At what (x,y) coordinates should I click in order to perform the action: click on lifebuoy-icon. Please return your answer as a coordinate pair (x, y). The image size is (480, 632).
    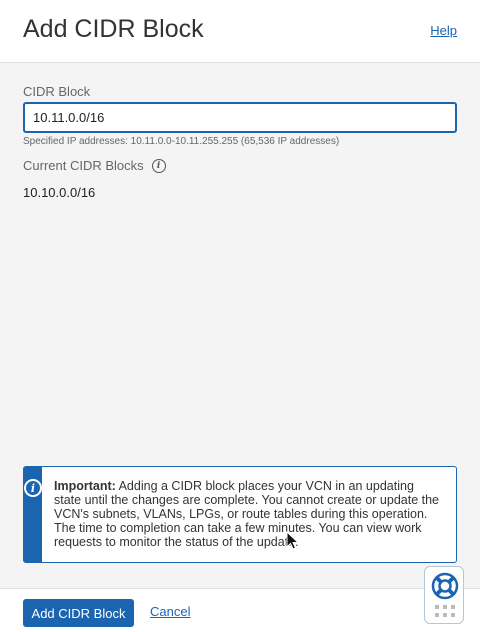
    Looking at the image, I should click on (445, 586).